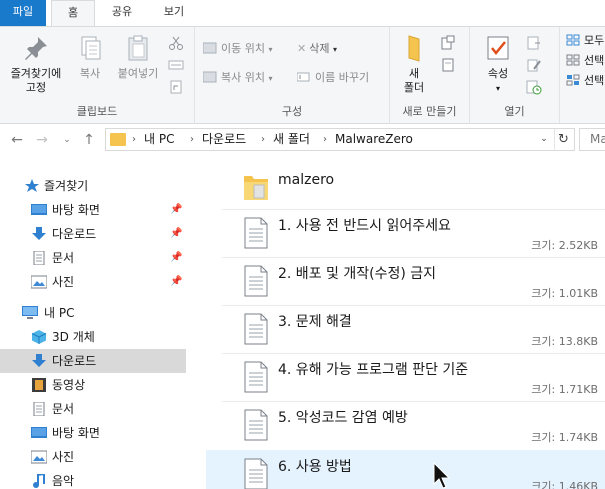 The height and width of the screenshot is (489, 605). I want to click on forward-button: →, so click(42, 140).